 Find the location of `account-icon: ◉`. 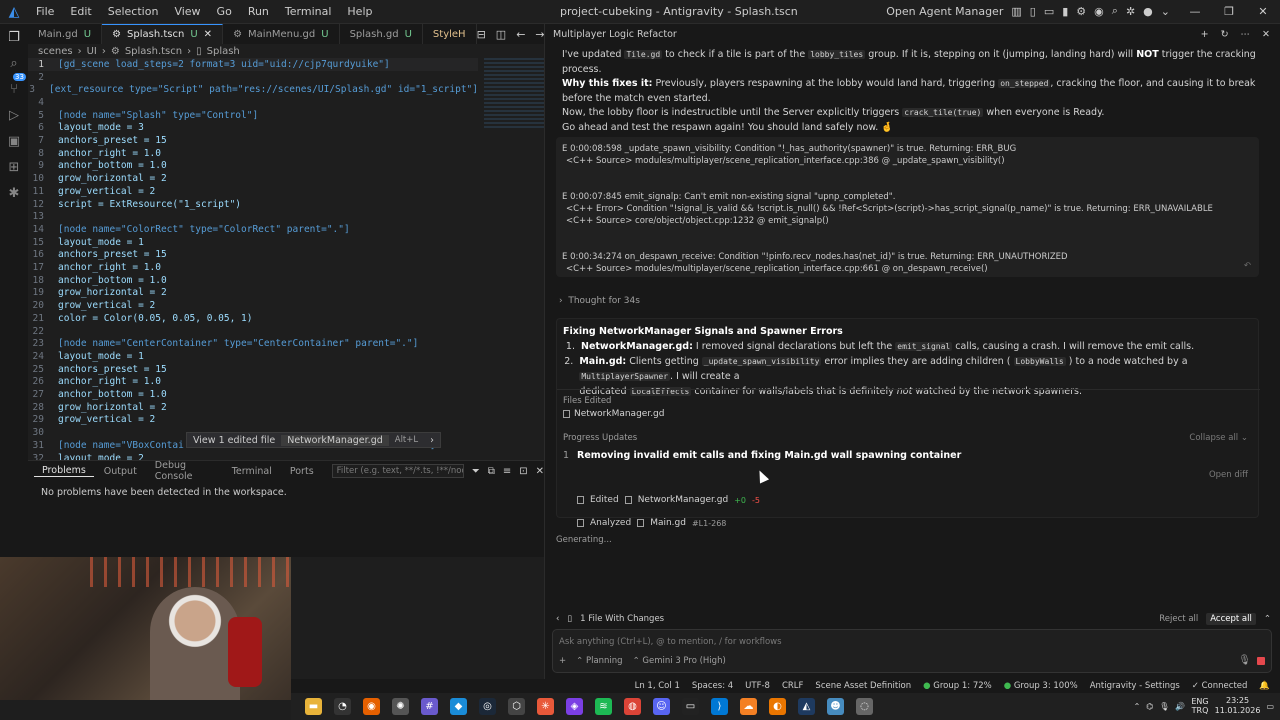

account-icon: ◉ is located at coordinates (1099, 11).